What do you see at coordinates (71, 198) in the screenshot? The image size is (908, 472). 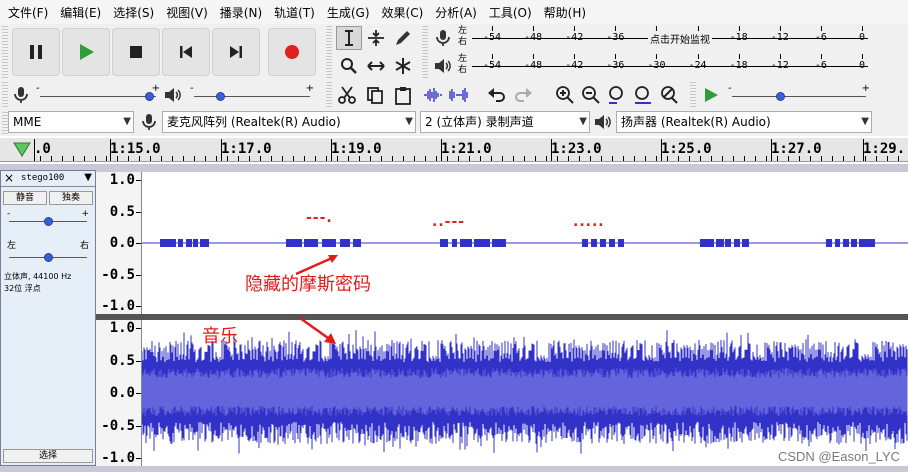 I see `solo-button: 独奏` at bounding box center [71, 198].